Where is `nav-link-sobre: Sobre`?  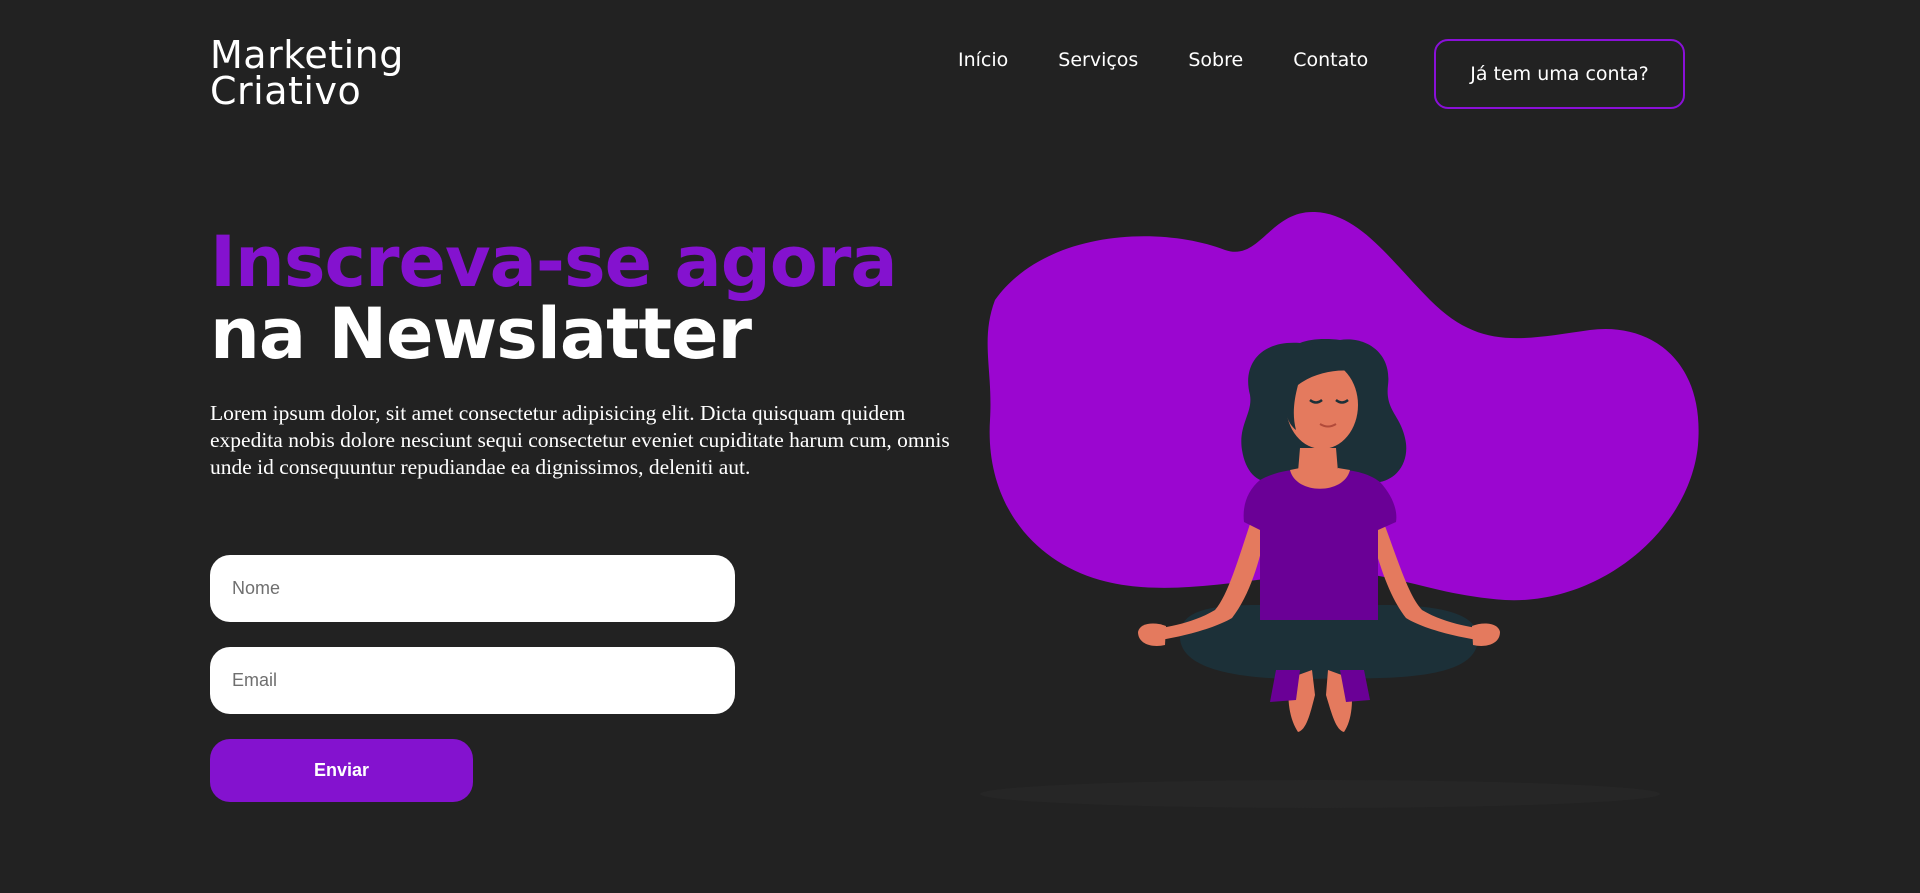
nav-link-sobre: Sobre is located at coordinates (1215, 60).